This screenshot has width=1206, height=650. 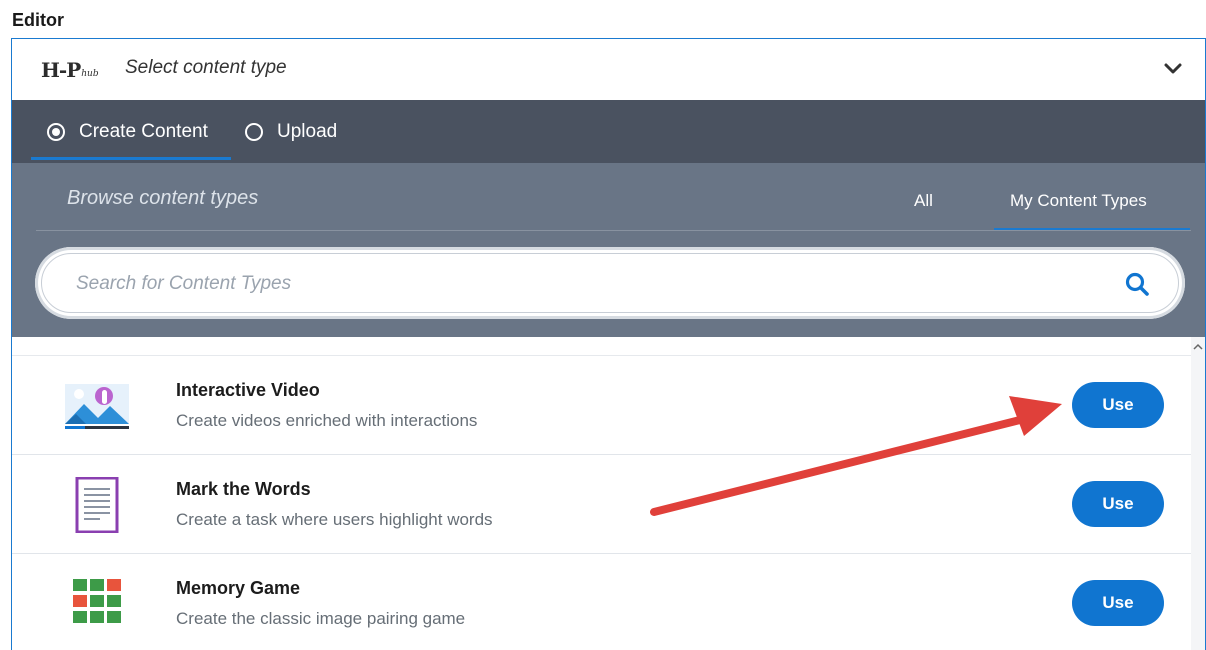 I want to click on content-type-title: Memory Game, so click(x=238, y=588).